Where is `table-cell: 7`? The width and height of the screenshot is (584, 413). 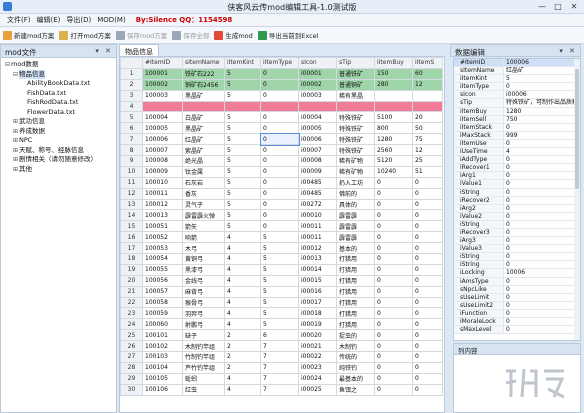
table-cell: 7 is located at coordinates (279, 378).